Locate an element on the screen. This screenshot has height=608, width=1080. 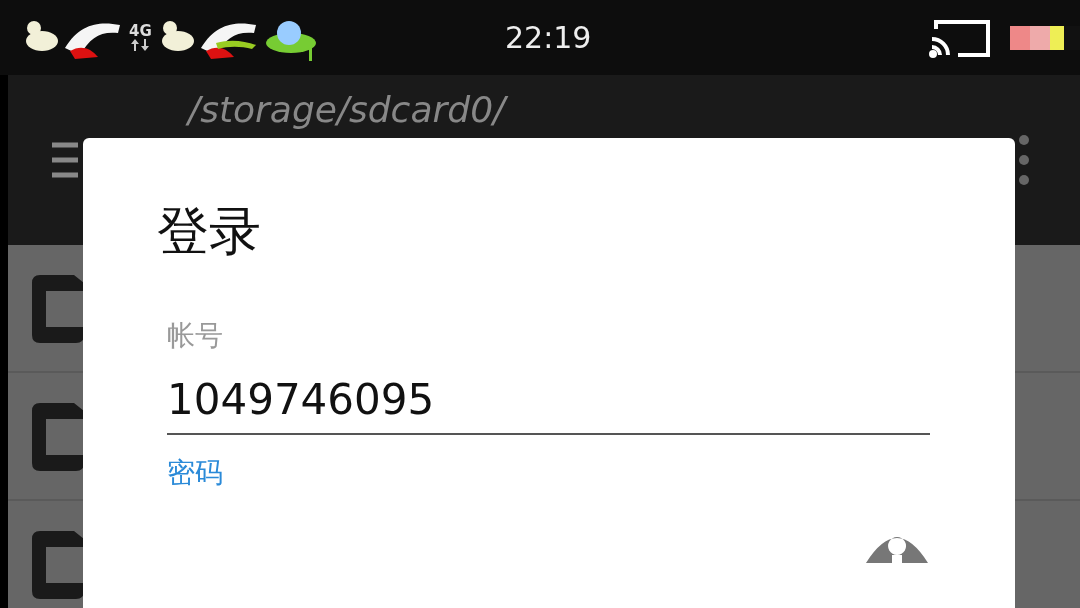
overflow-menu-button is located at coordinates (1024, 160).